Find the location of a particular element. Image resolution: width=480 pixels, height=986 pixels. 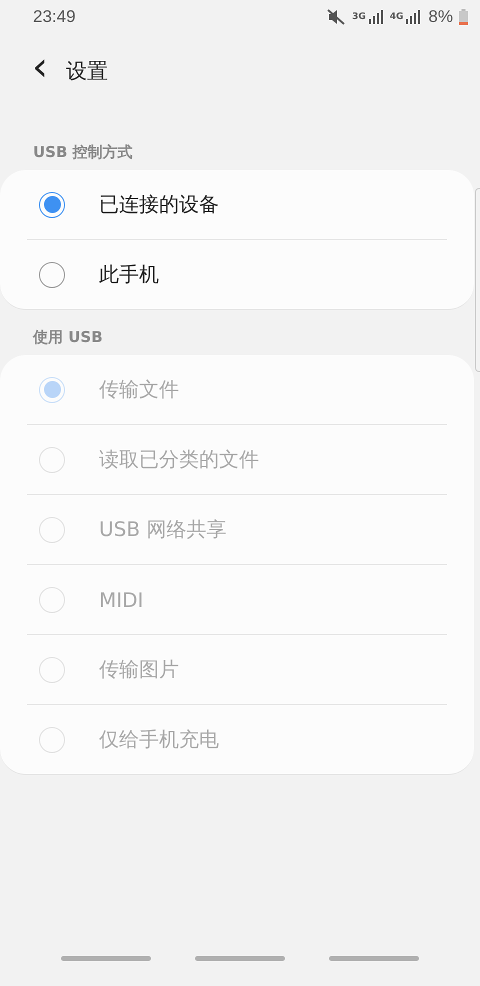

option-label: 此手机 is located at coordinates (129, 274).